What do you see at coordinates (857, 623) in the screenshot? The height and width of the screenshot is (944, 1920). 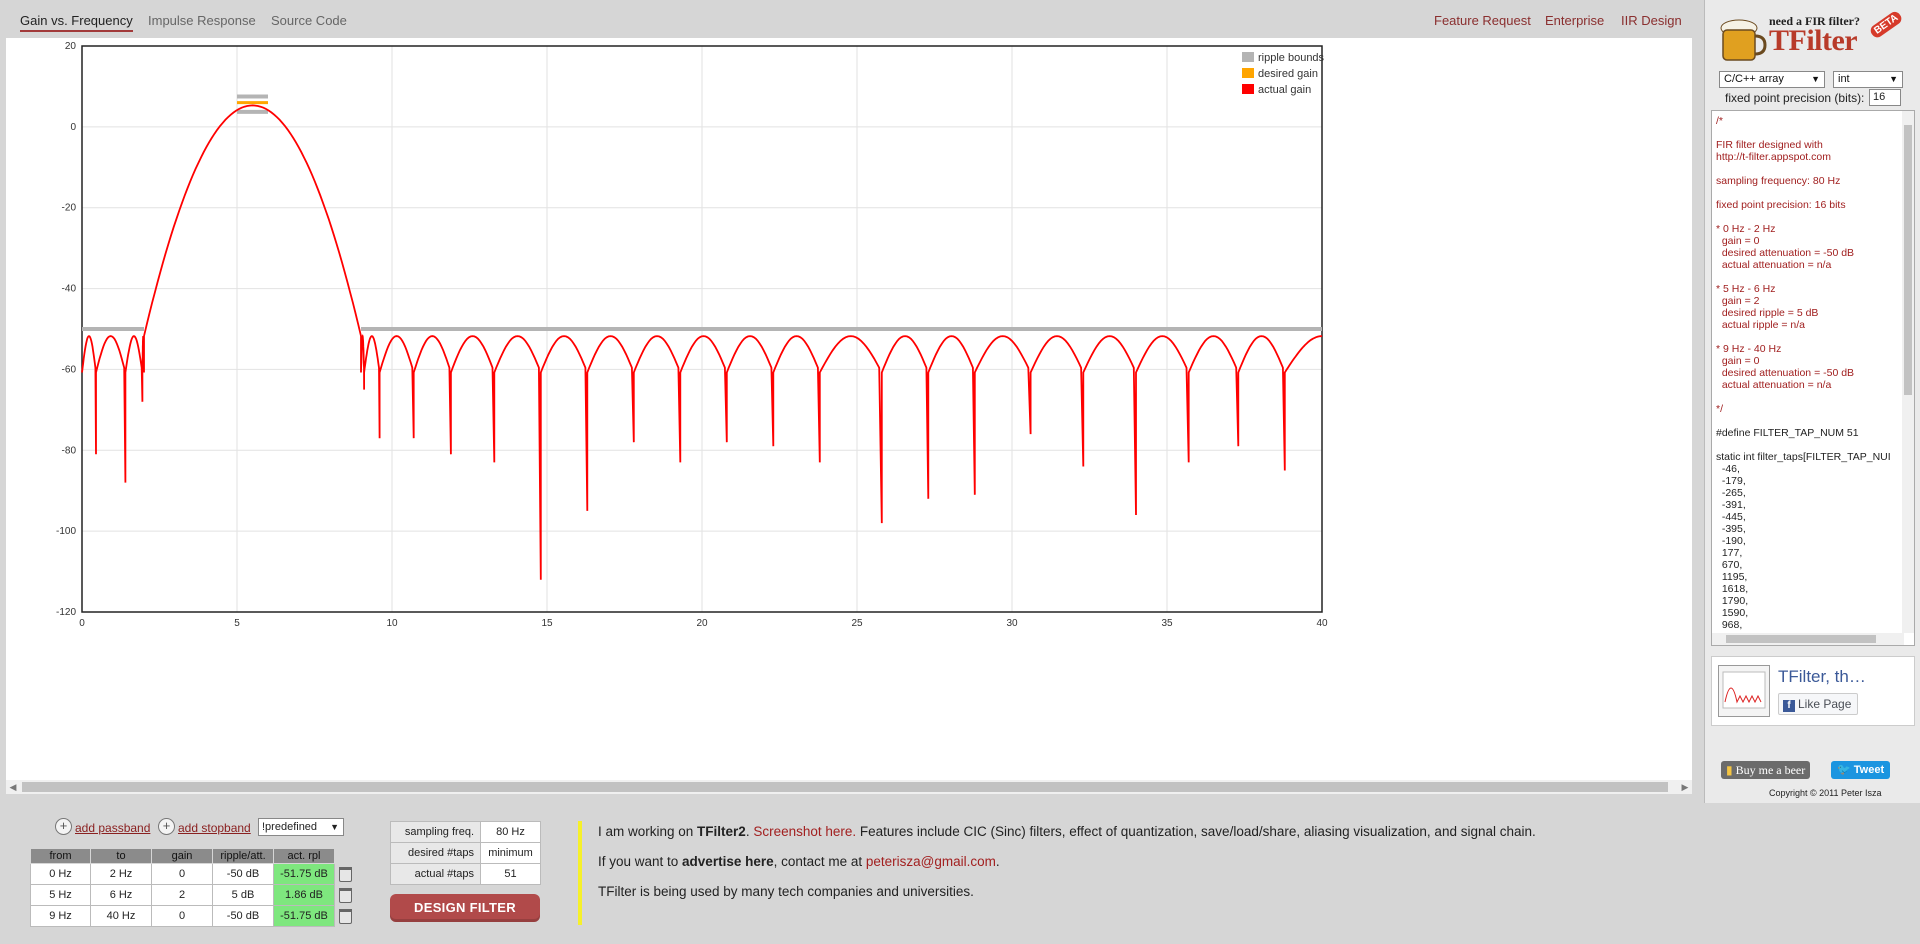 I see `x-tick-label: 25` at bounding box center [857, 623].